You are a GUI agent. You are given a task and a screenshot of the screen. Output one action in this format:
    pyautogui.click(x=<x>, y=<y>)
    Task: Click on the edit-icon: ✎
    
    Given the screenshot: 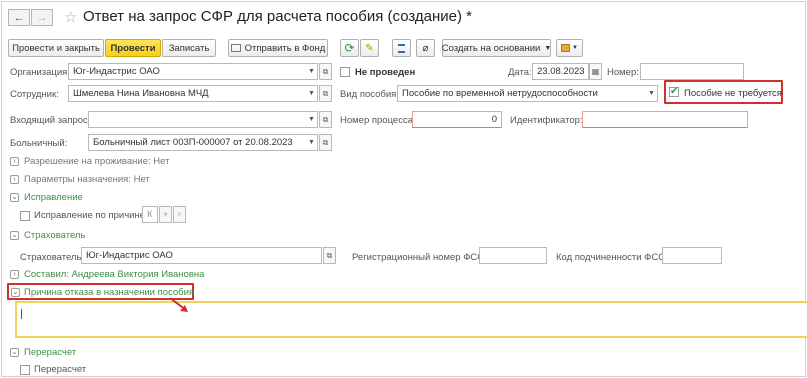 What is the action you would take?
    pyautogui.click(x=369, y=48)
    